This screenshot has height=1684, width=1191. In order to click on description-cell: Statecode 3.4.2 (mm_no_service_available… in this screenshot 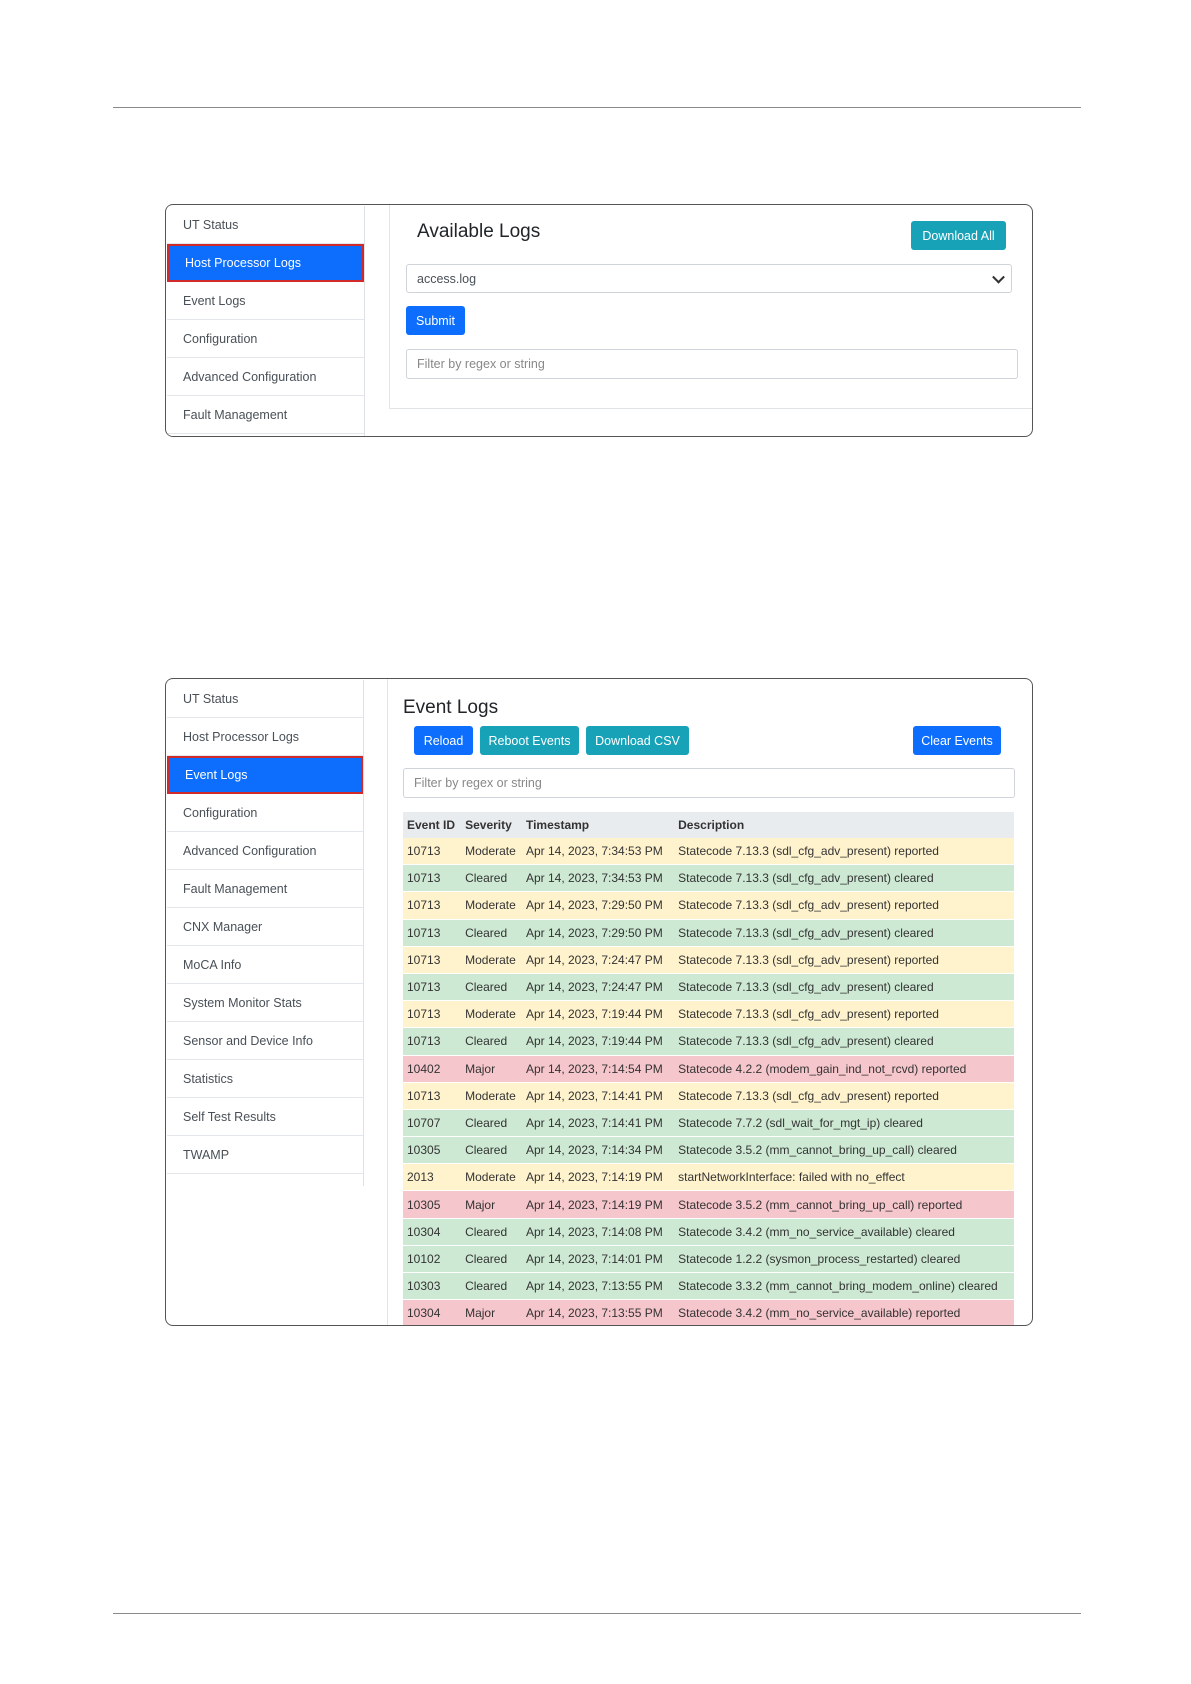, I will do `click(843, 1232)`.